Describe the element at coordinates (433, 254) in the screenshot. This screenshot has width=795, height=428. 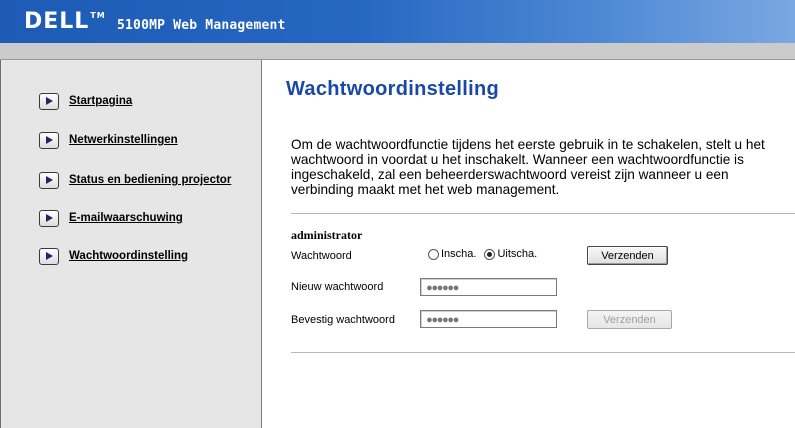
I see `radio-enable` at that location.